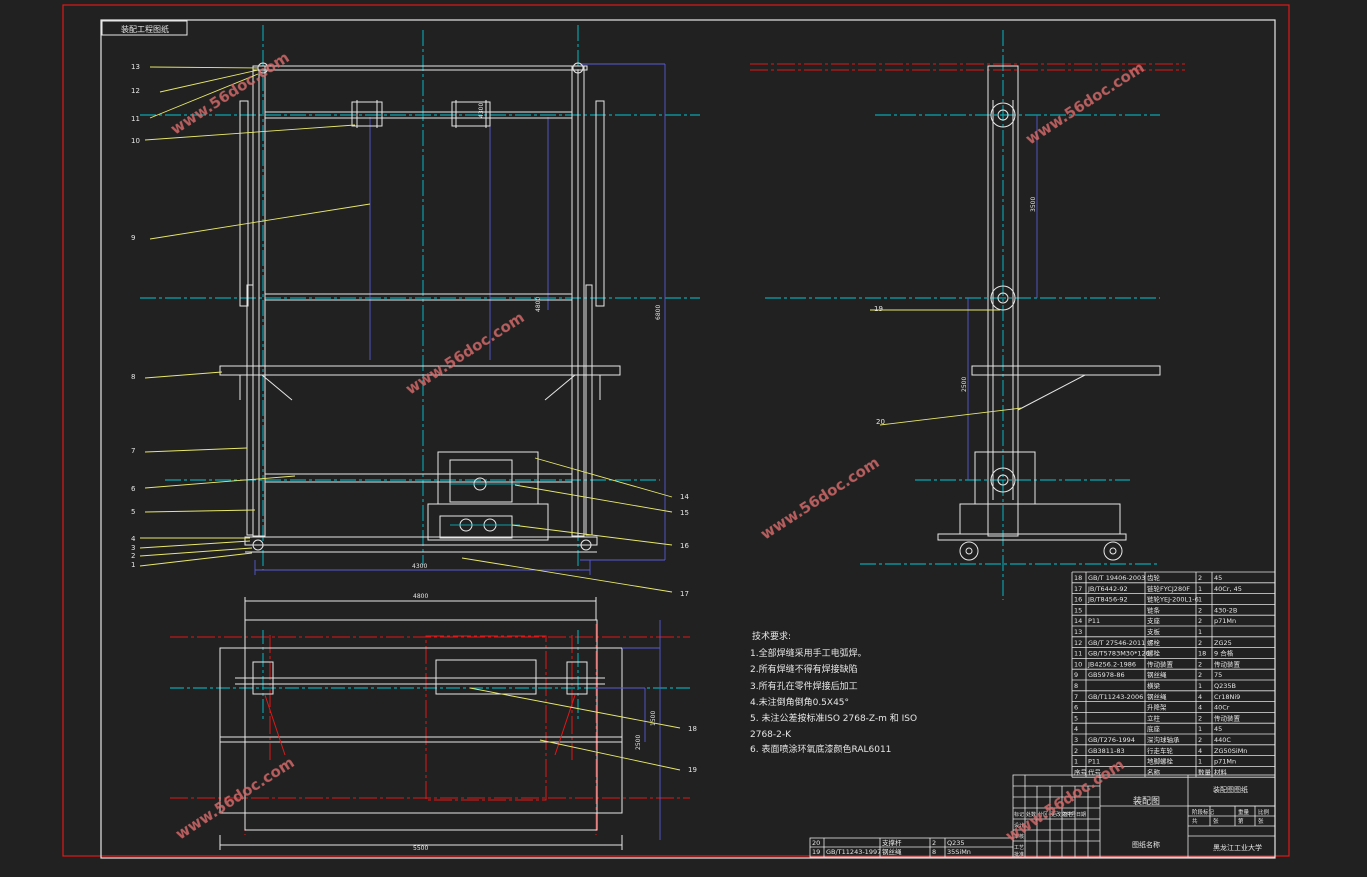 This screenshot has width=1367, height=877. Describe the element at coordinates (658, 312) in the screenshot. I see `dim-front-height-total: 6800` at that location.